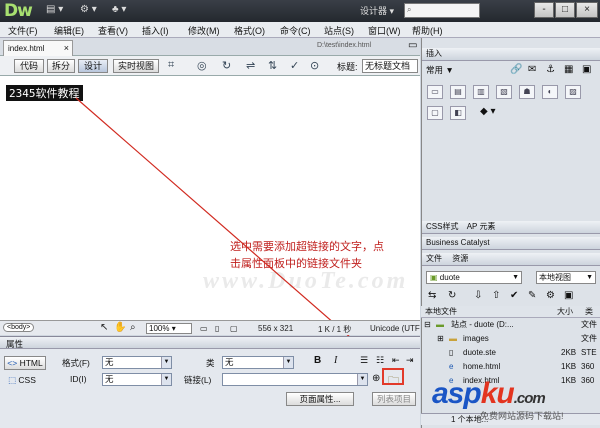 The width and height of the screenshot is (600, 428). What do you see at coordinates (441, 311) in the screenshot?
I see `col-local-files: 本地文件` at bounding box center [441, 311].